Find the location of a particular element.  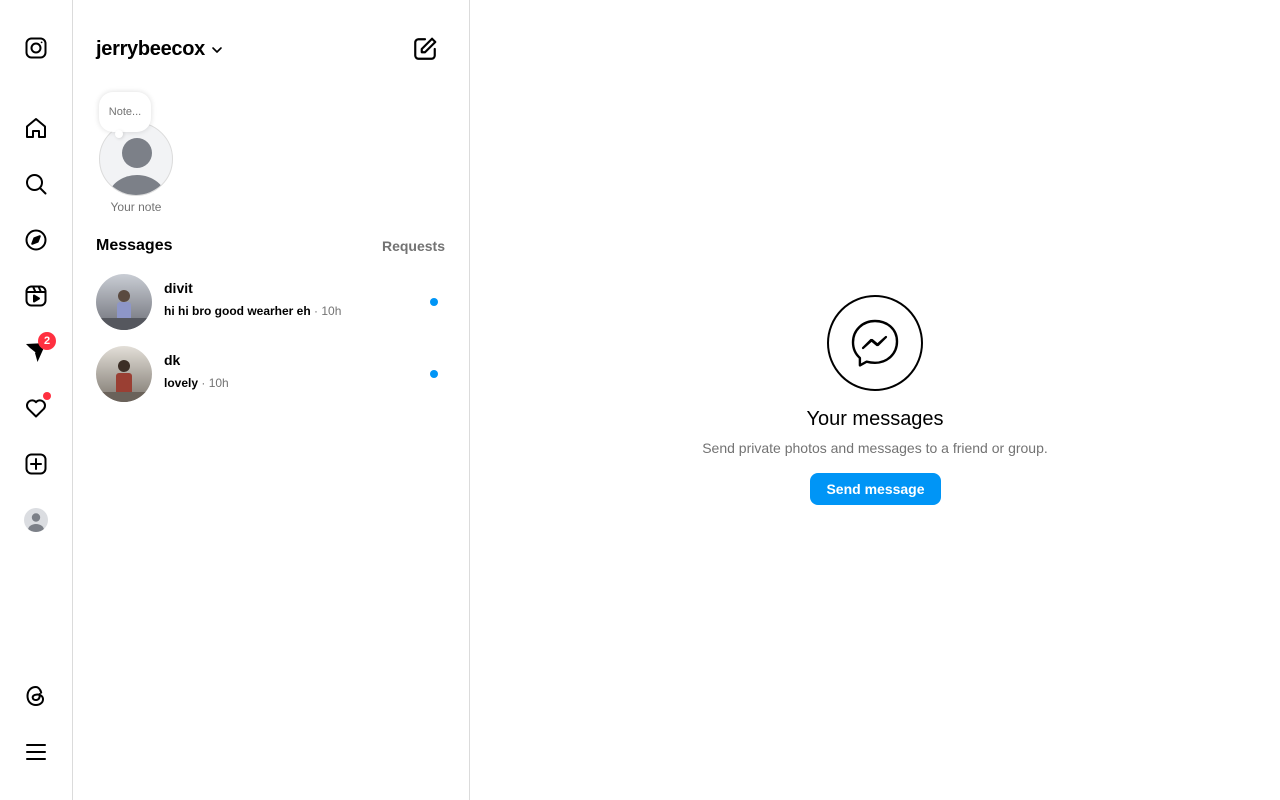

create-plus-icon is located at coordinates (36, 464).